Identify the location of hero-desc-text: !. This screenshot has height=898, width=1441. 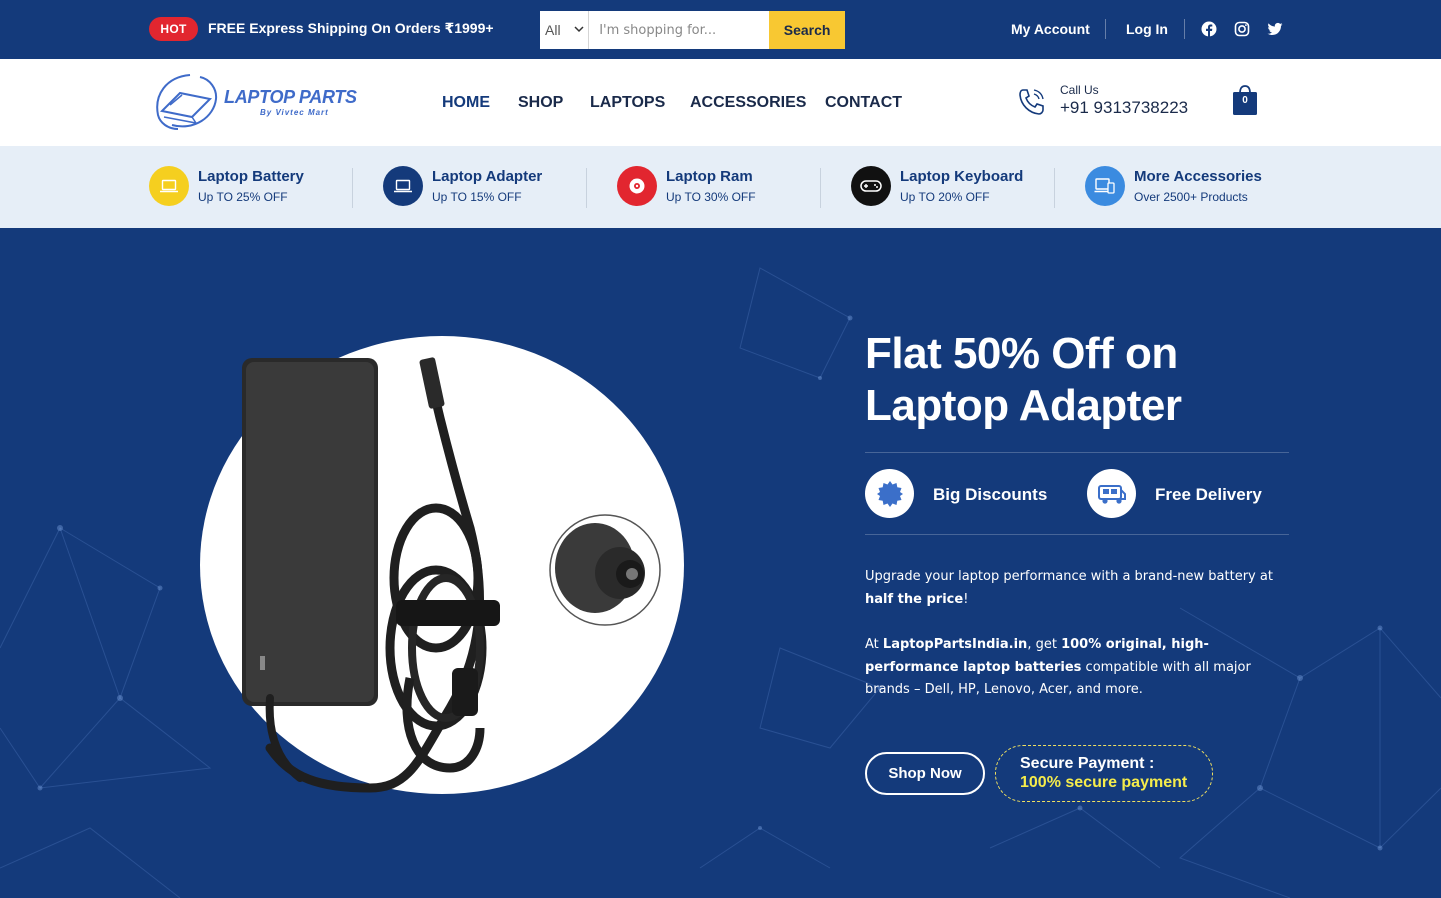
(966, 599).